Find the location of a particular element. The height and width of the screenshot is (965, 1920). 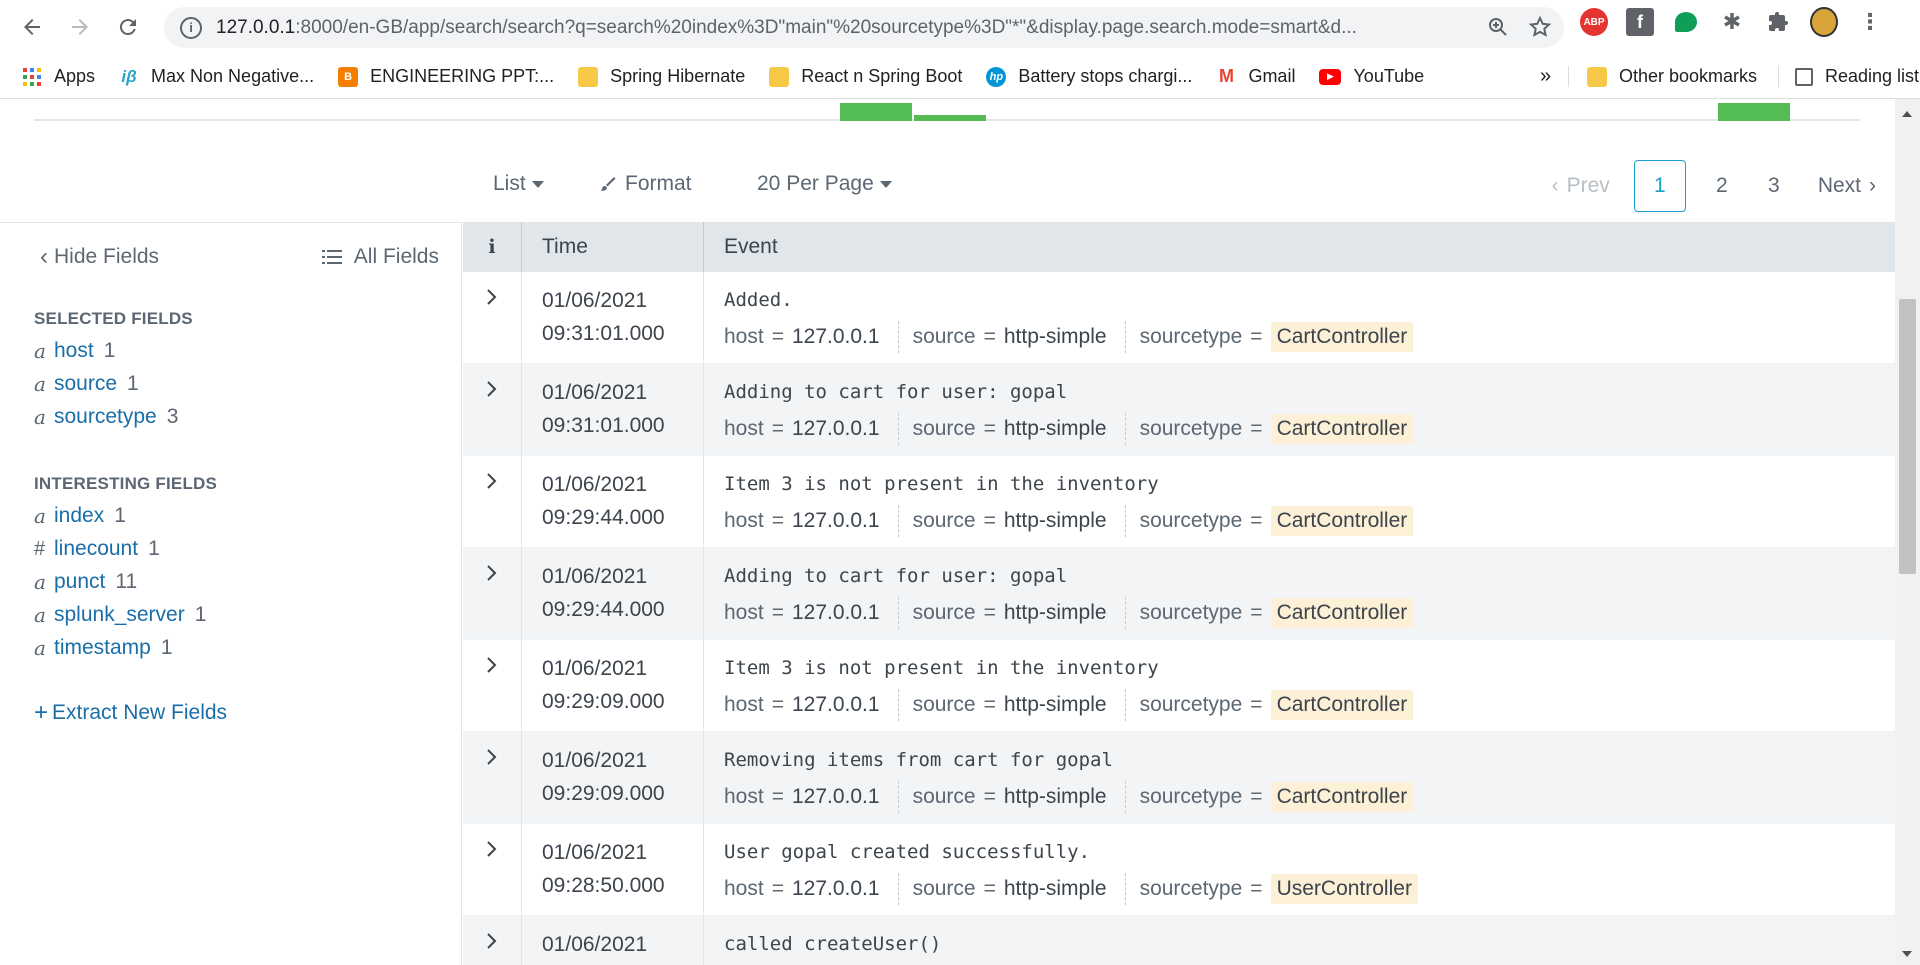

field-index: a index 1 is located at coordinates (80, 516).